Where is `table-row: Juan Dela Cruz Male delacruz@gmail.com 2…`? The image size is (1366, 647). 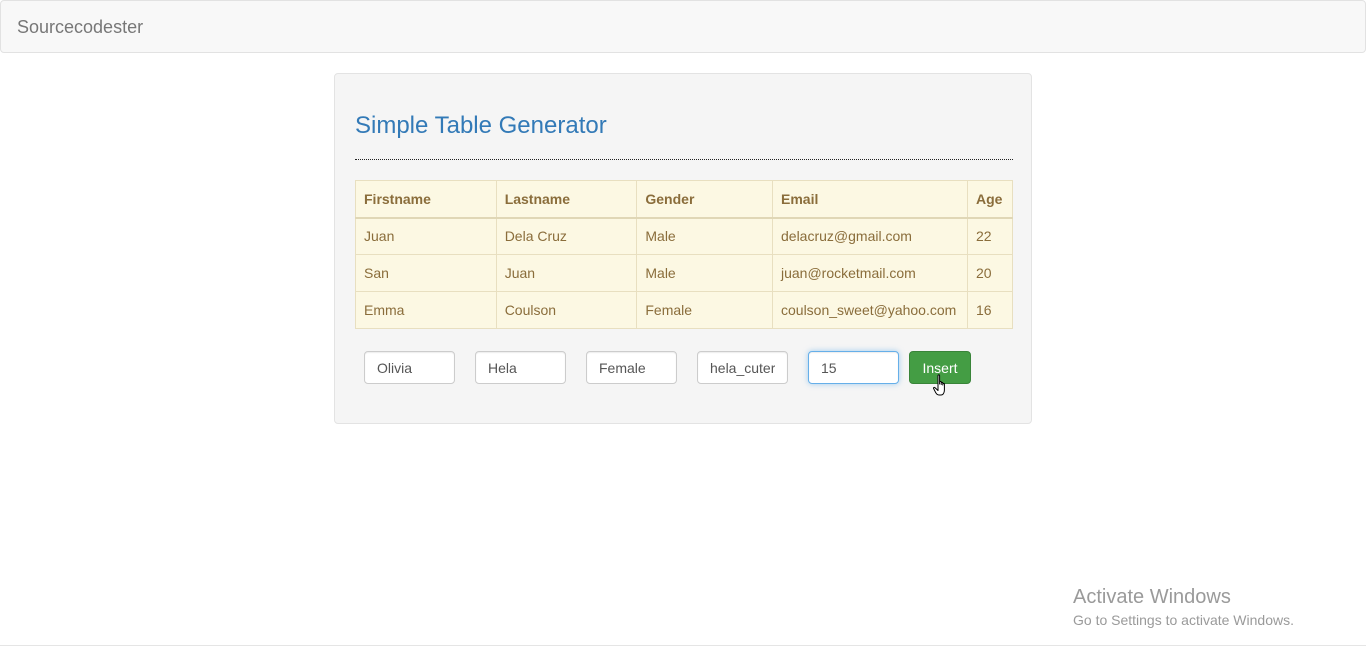
table-row: Juan Dela Cruz Male delacruz@gmail.com 2… is located at coordinates (684, 236).